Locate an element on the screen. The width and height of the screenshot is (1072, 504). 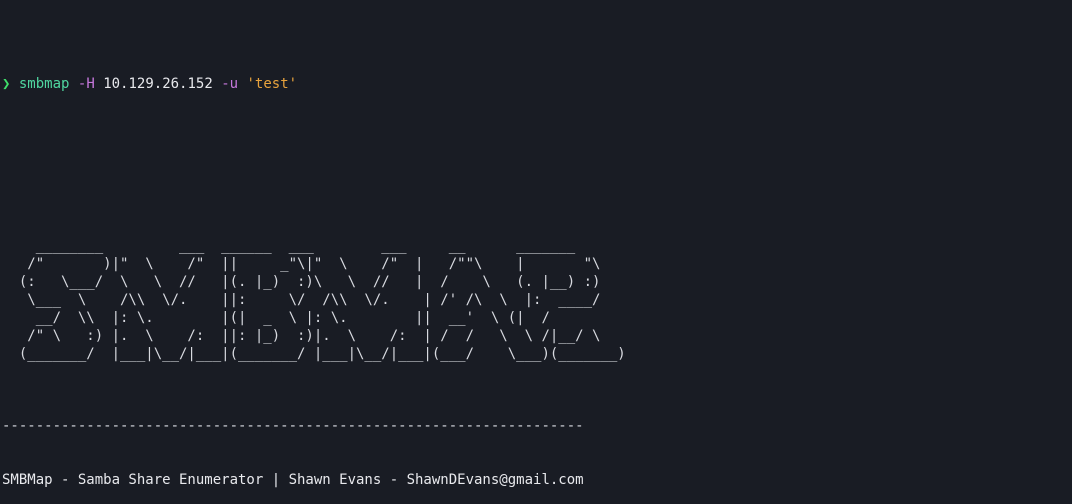
ascii-art-line: ________ ___ ______ ___ ___ __ _______ is located at coordinates (289, 246).